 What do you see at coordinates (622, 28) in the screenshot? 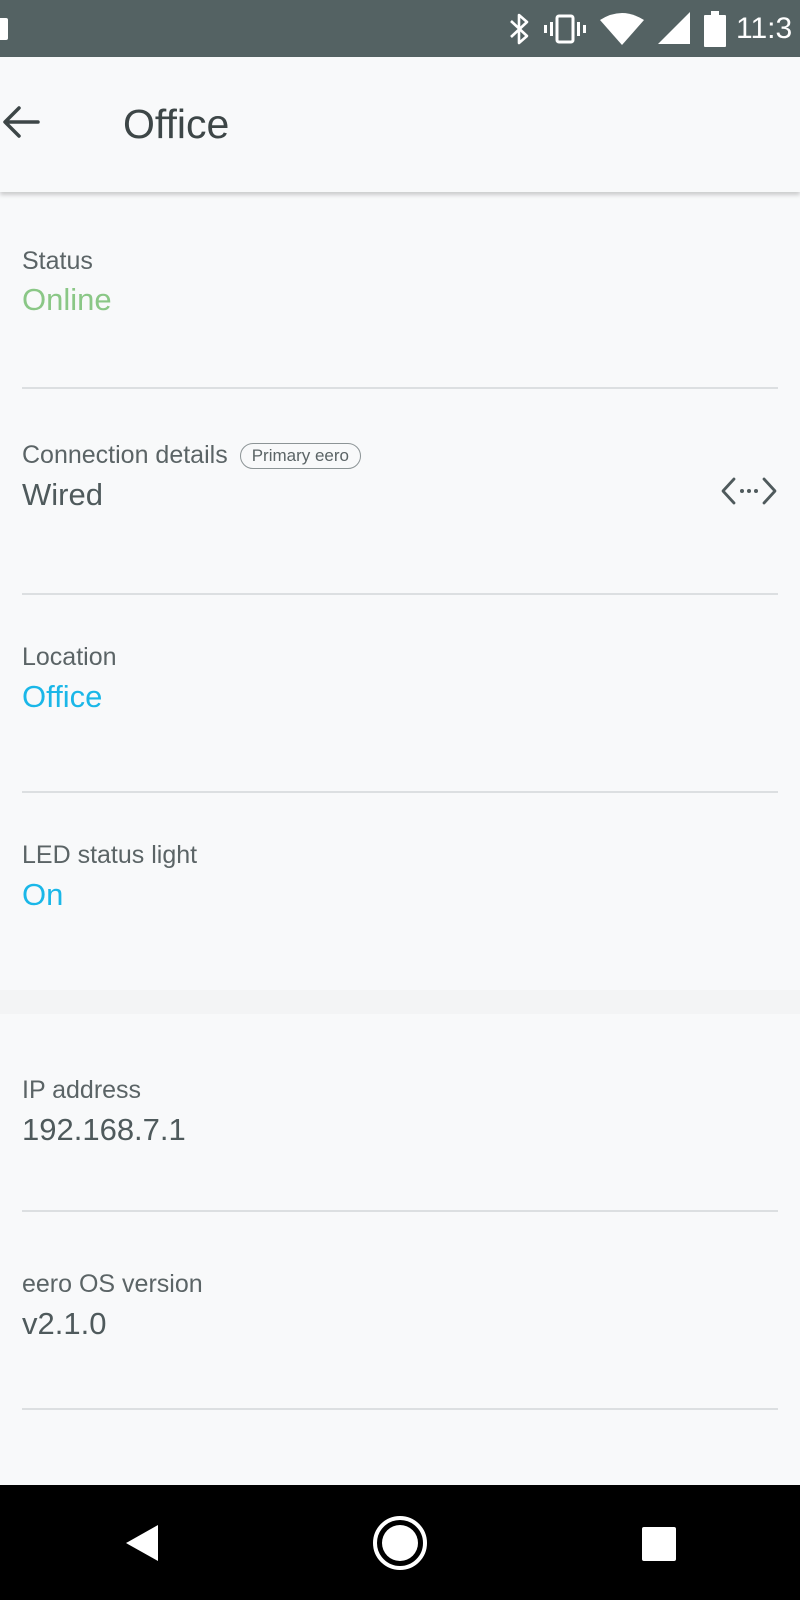
I see `wifi-icon` at bounding box center [622, 28].